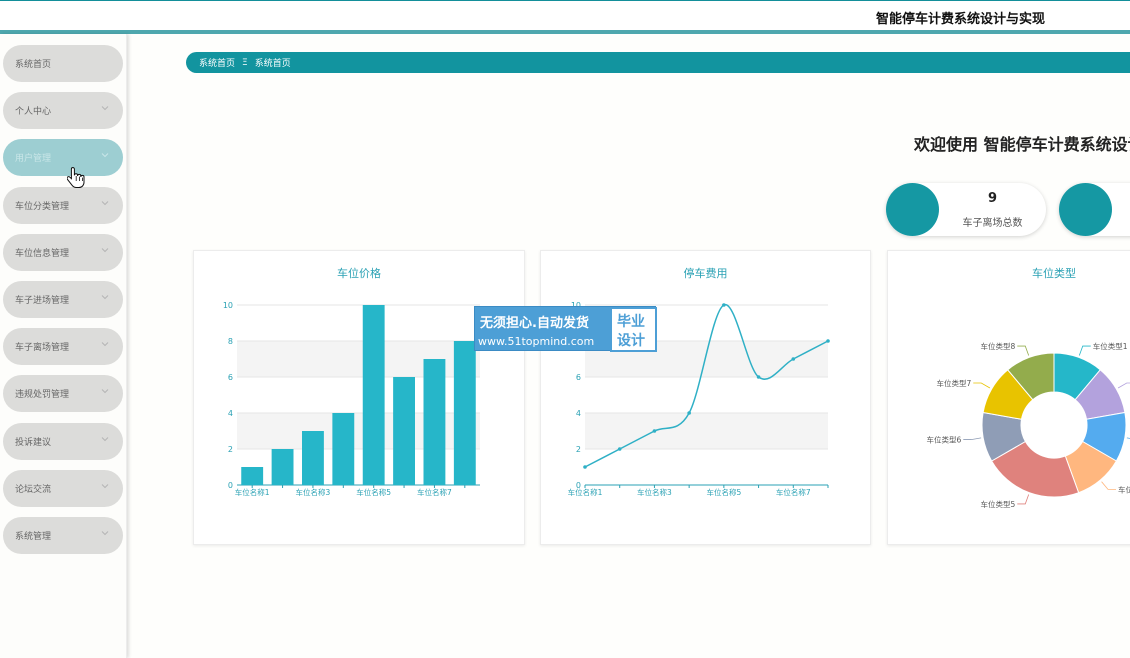  I want to click on breadcrumb: 系统首页 Ξ 系统首页, so click(658, 62).